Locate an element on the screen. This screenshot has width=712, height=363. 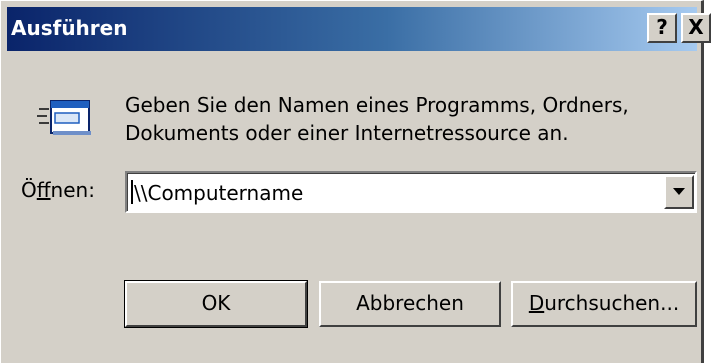
open-combobox is located at coordinates (411, 192).